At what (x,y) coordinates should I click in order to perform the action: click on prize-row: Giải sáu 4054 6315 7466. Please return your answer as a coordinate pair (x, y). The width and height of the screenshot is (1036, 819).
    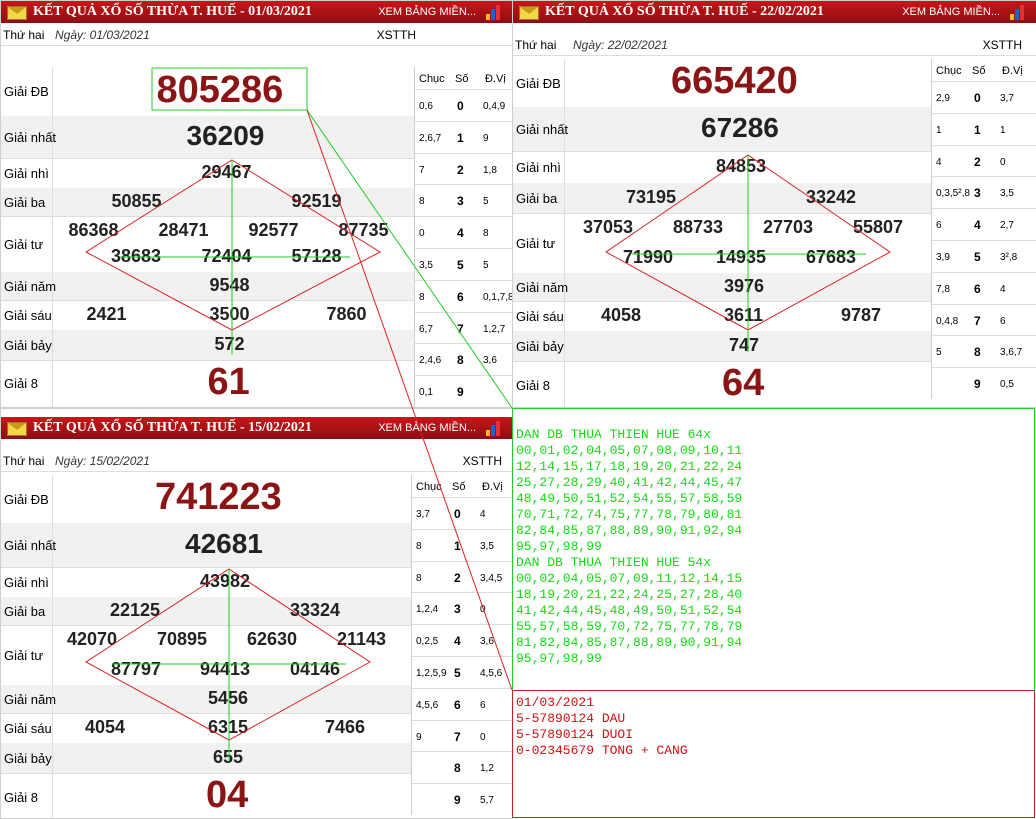
    Looking at the image, I should click on (206, 728).